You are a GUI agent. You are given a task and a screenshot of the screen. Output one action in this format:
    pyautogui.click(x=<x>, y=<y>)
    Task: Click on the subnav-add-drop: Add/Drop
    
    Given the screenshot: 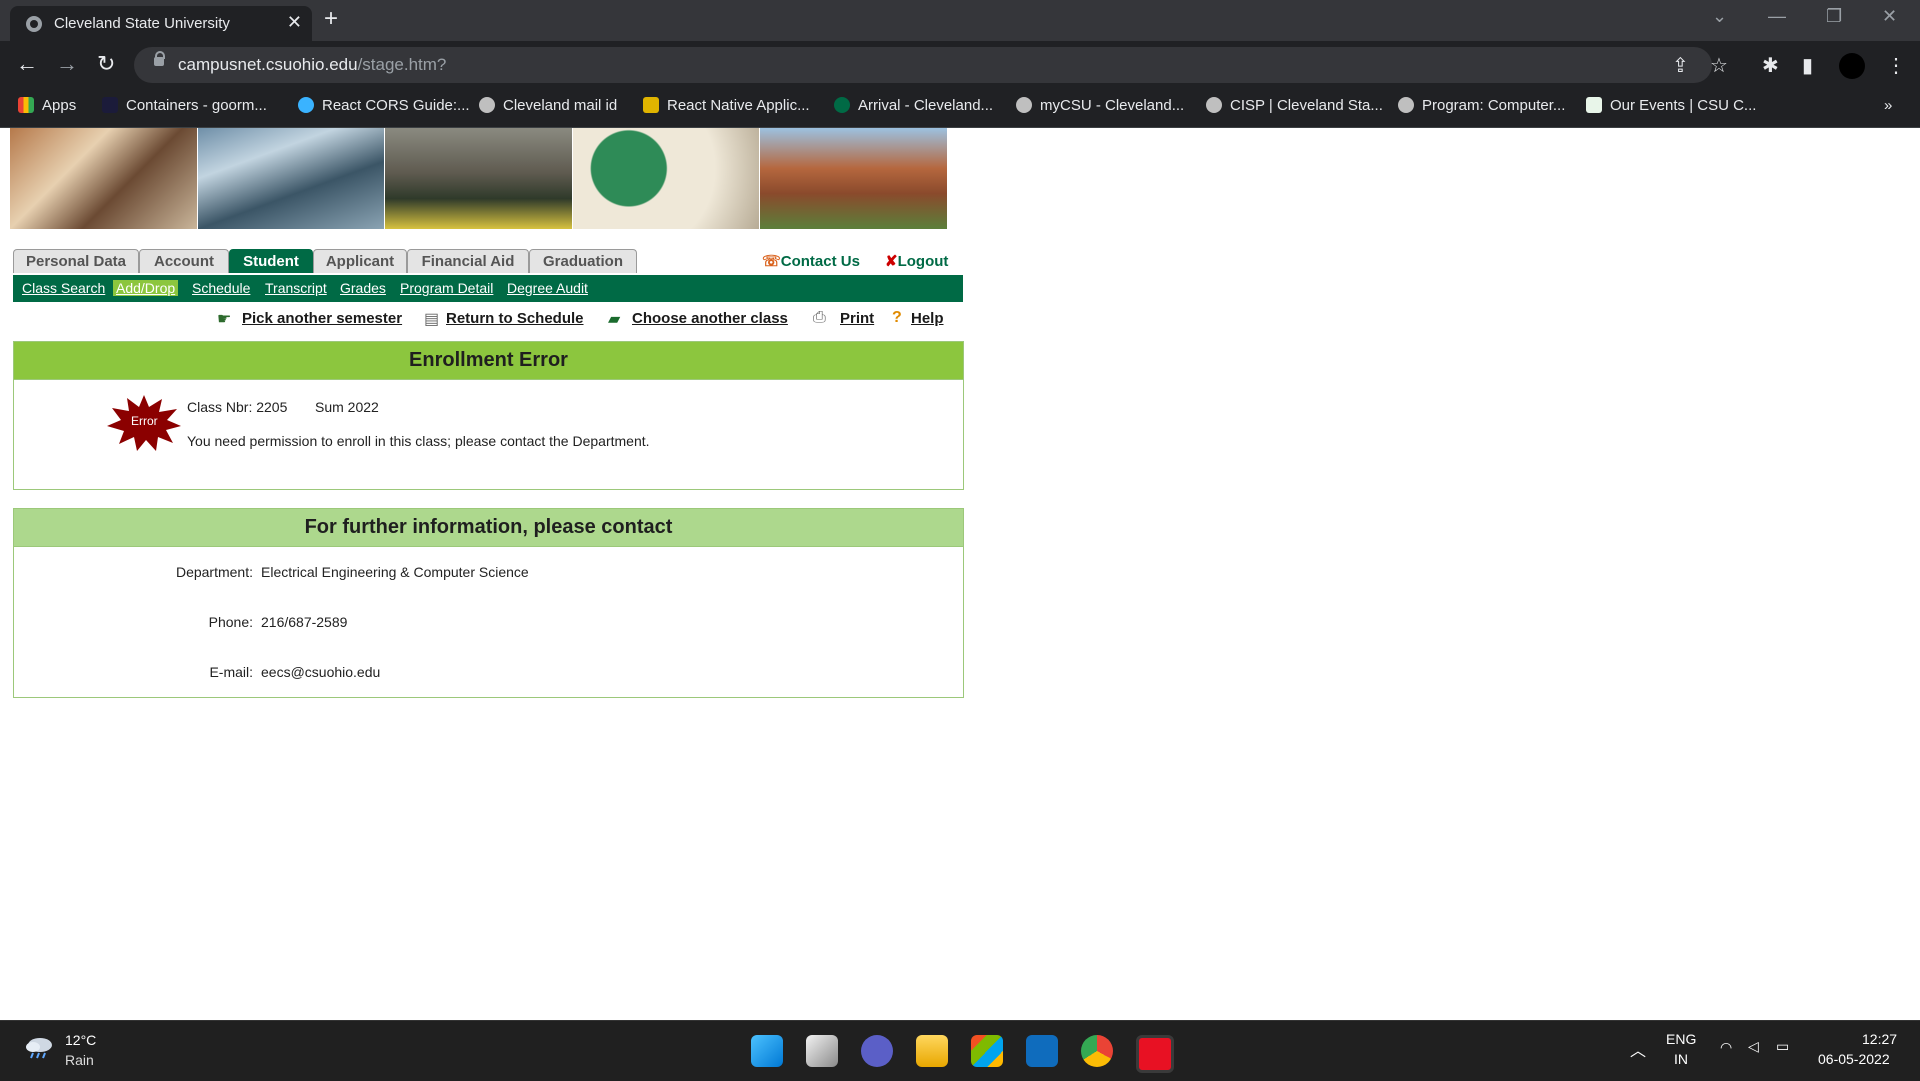 What is the action you would take?
    pyautogui.click(x=146, y=288)
    